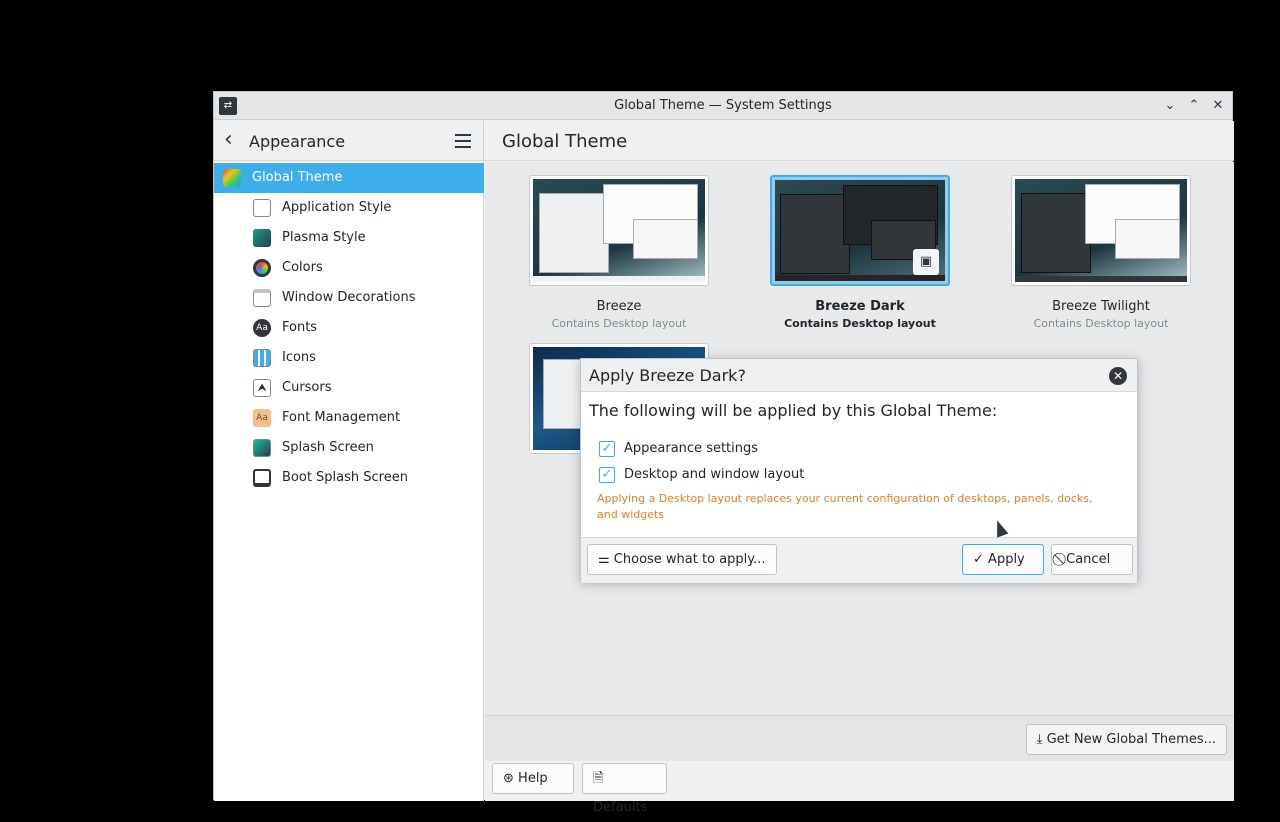  Describe the element at coordinates (859, 141) in the screenshot. I see `content-header: Global Theme` at that location.